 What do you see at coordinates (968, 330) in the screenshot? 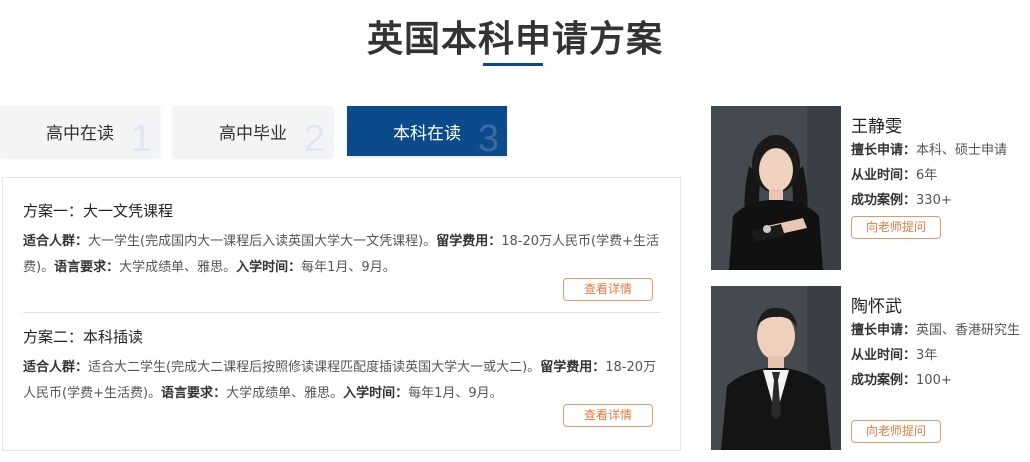
I see `specialty-value: 英国、香港研究生` at bounding box center [968, 330].